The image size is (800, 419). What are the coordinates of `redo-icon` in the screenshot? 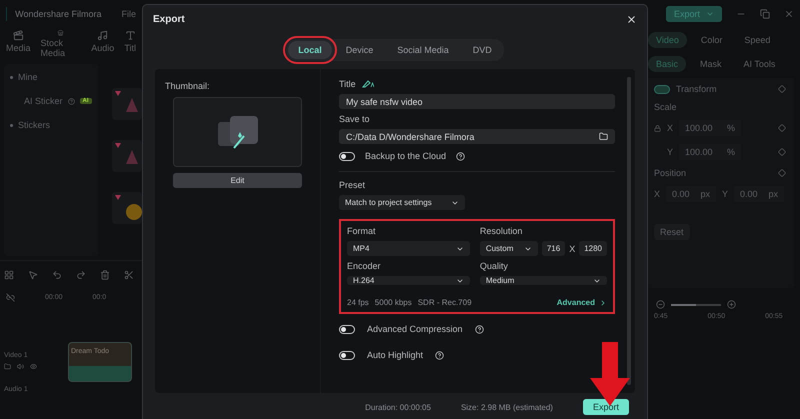 It's located at (81, 275).